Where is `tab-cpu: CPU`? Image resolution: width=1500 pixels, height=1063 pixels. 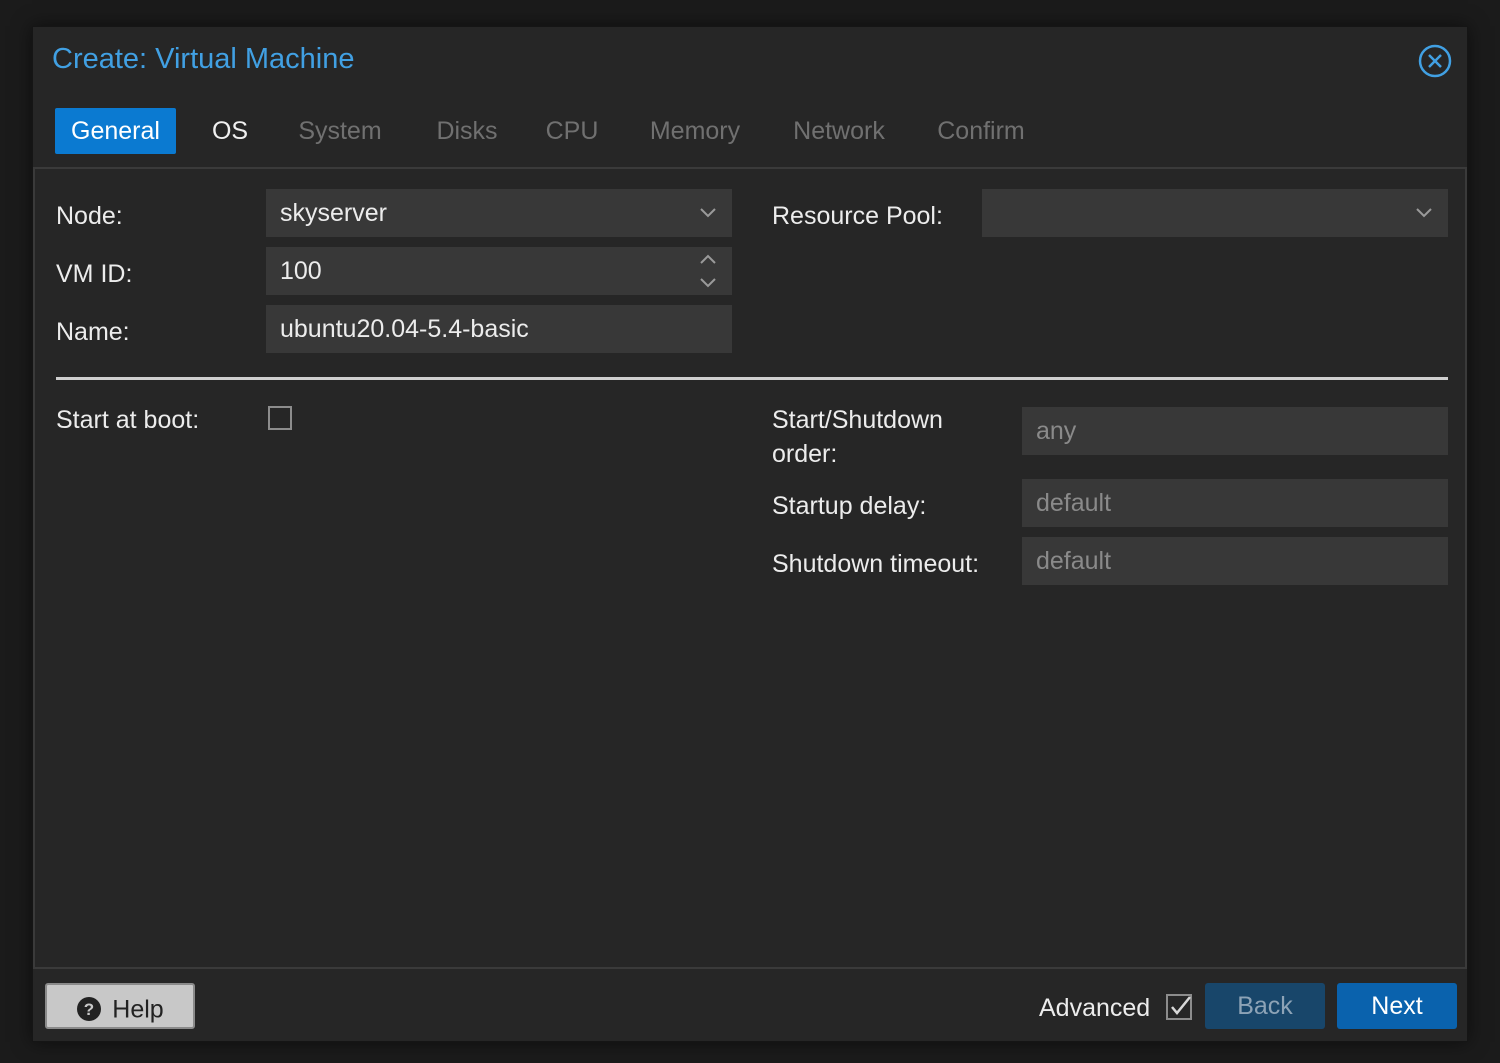 tab-cpu: CPU is located at coordinates (572, 131).